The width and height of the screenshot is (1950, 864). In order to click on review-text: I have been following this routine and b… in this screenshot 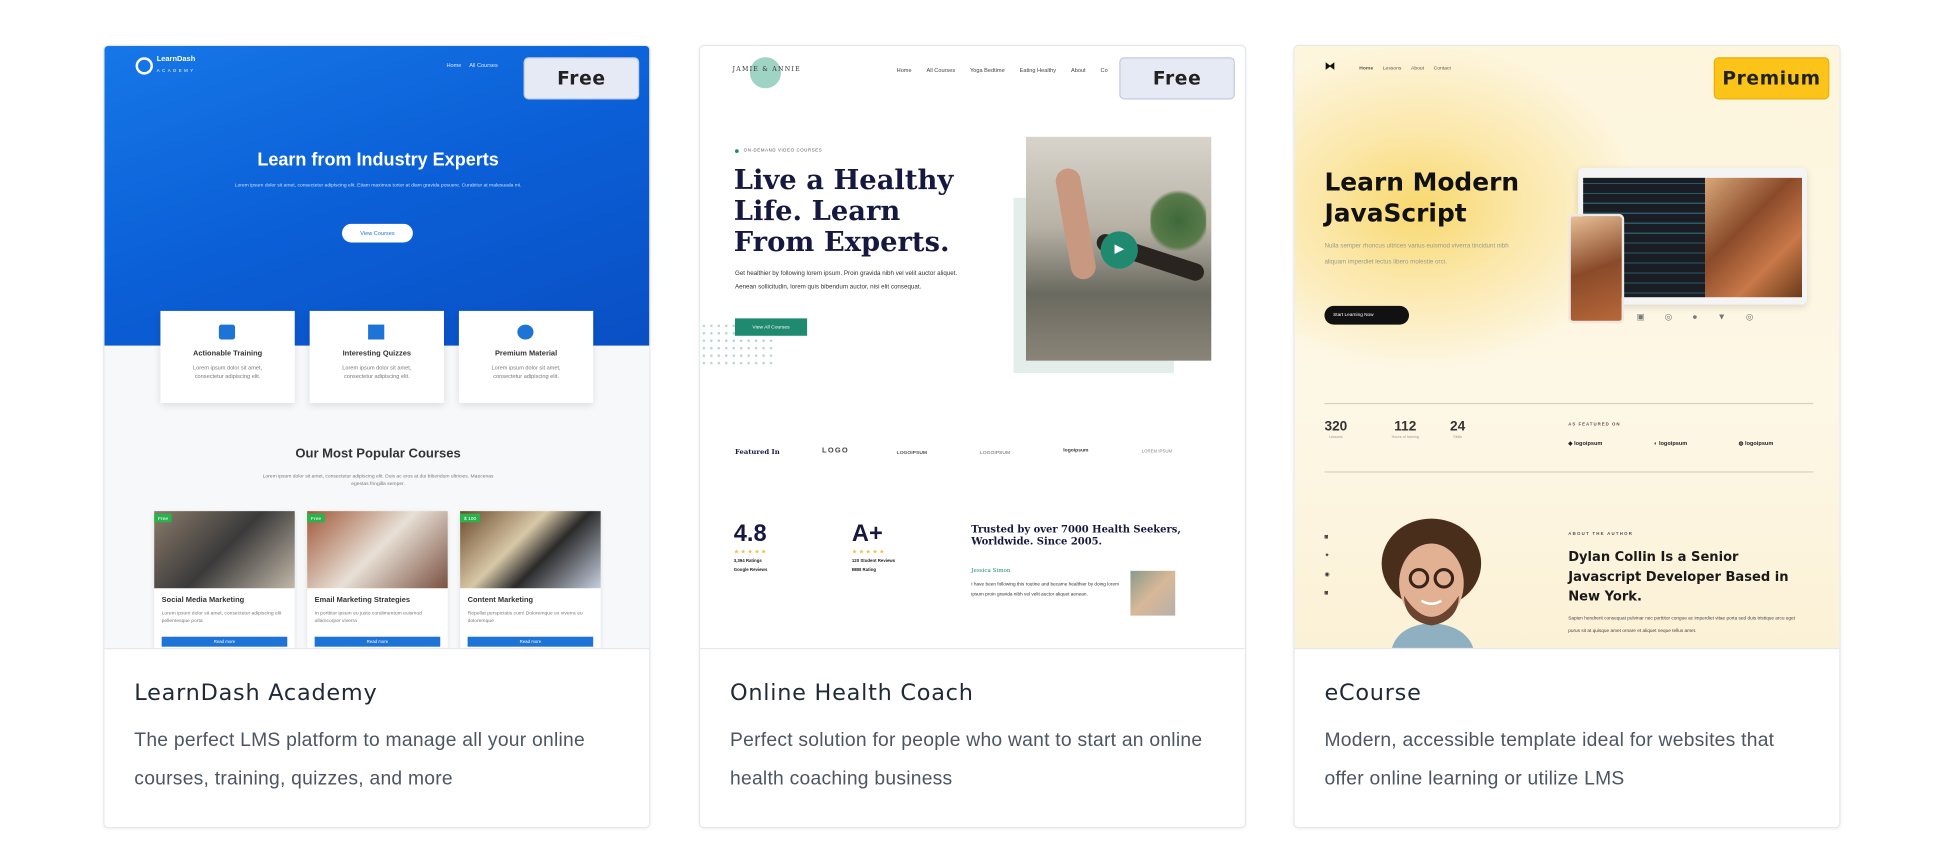, I will do `click(1045, 589)`.